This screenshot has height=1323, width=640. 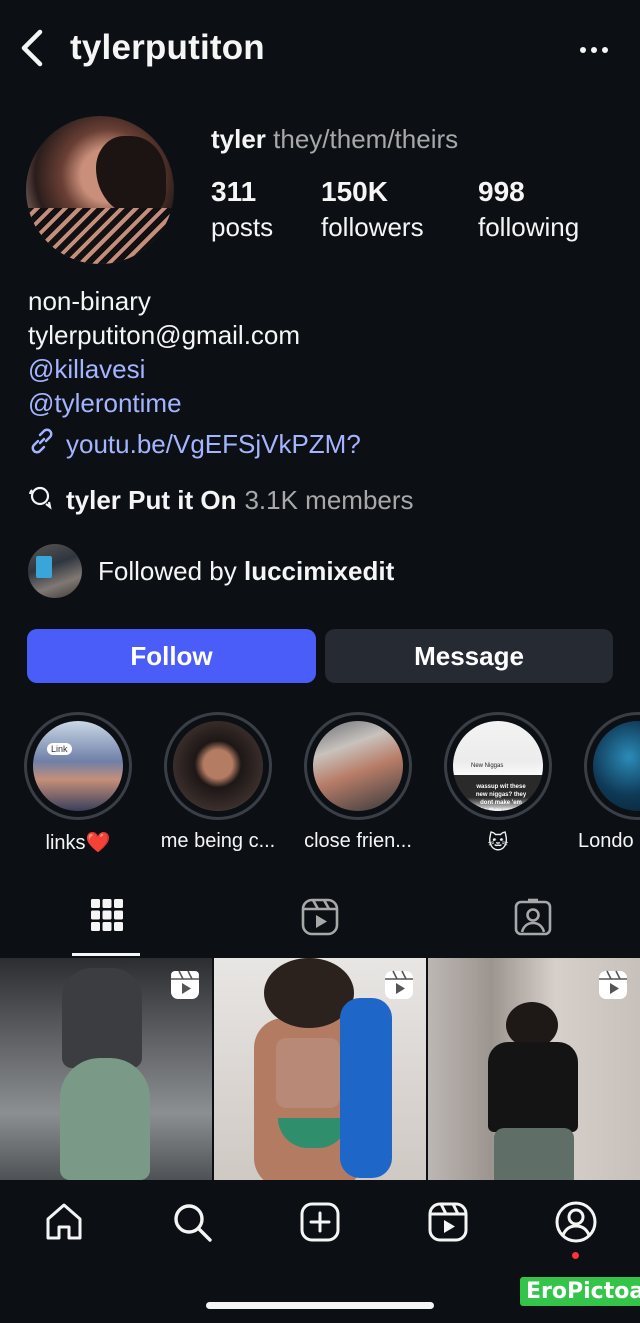 What do you see at coordinates (238, 139) in the screenshot?
I see `profile-name: tyler` at bounding box center [238, 139].